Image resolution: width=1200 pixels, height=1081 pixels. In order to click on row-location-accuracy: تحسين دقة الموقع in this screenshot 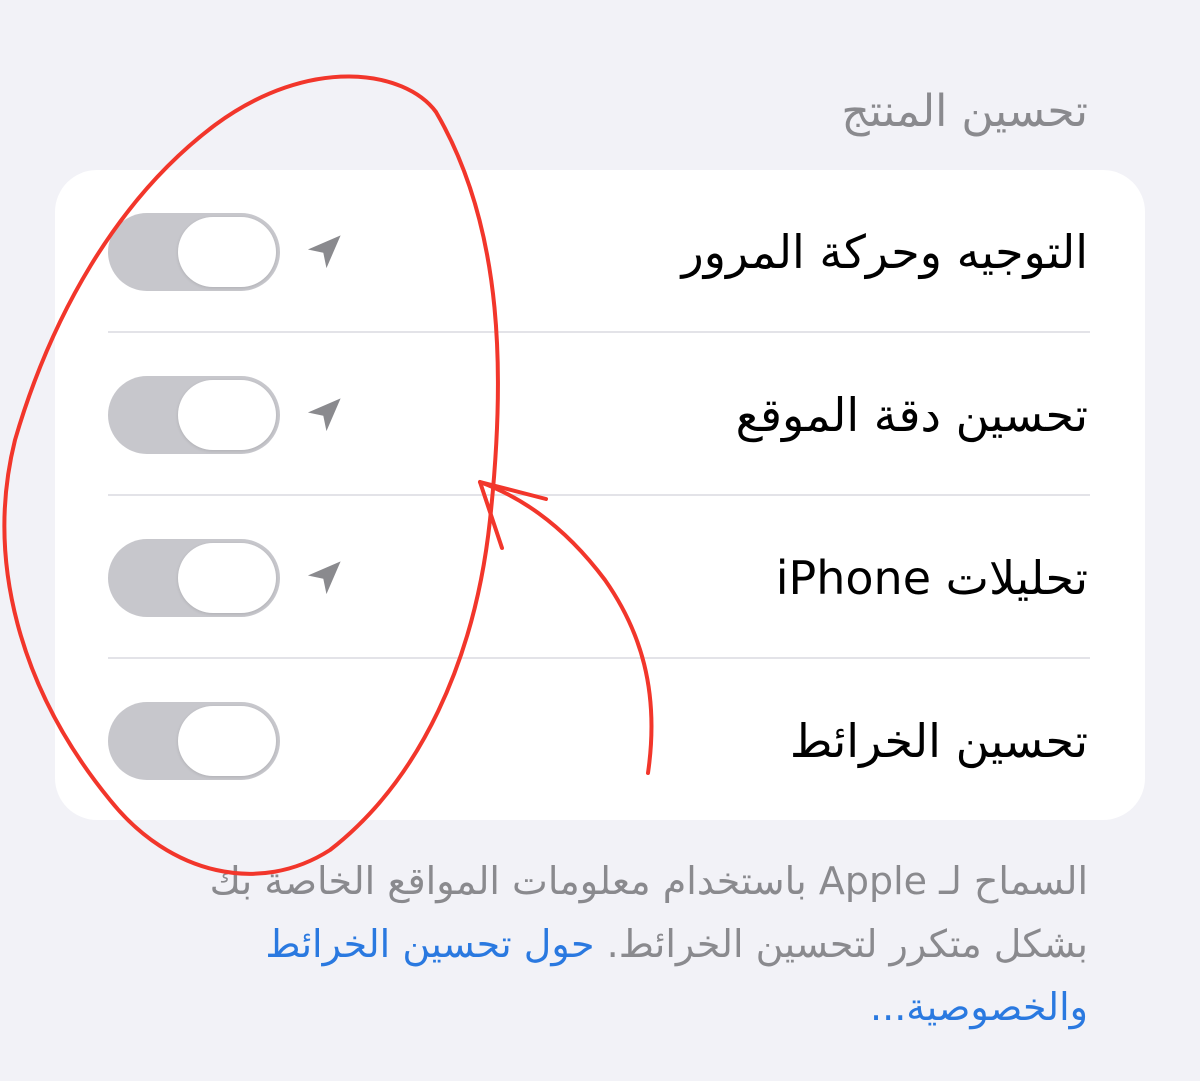, I will do `click(600, 414)`.